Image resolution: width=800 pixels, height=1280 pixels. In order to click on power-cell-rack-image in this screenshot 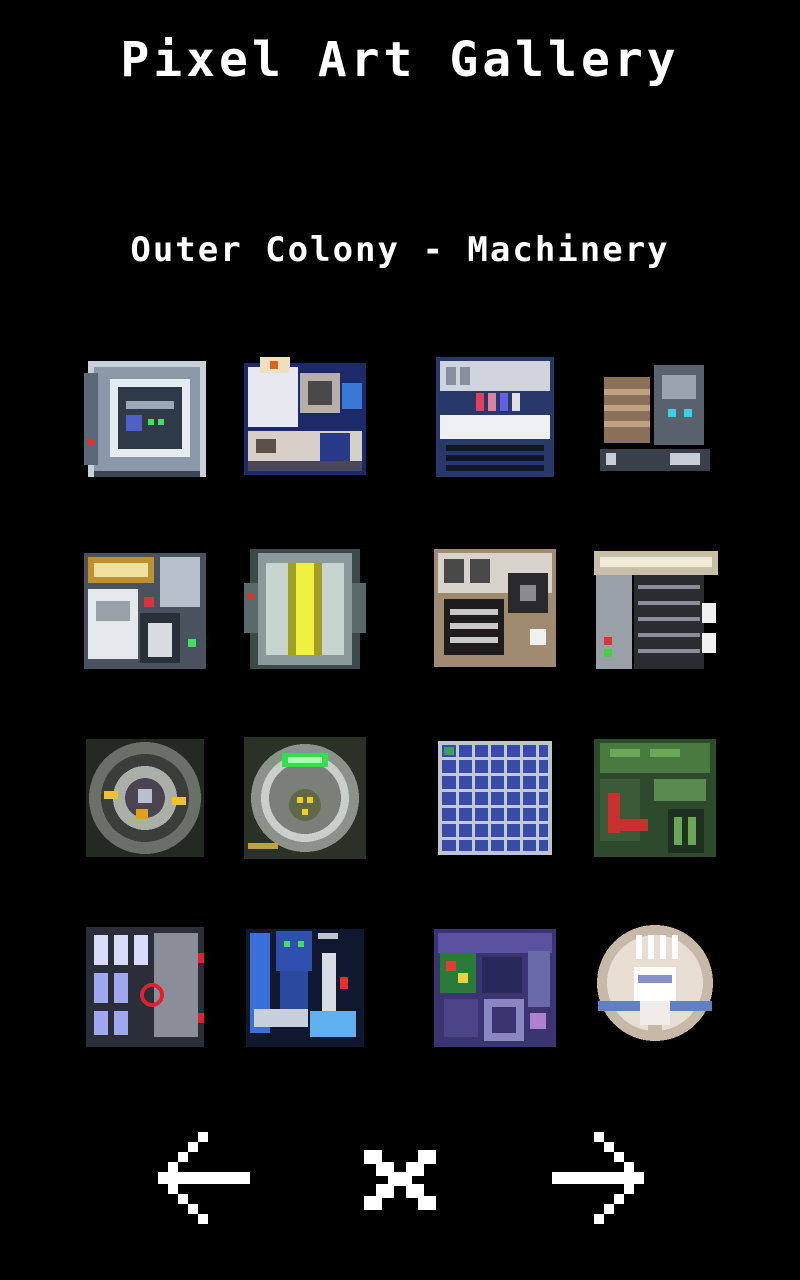, I will do `click(145, 987)`.